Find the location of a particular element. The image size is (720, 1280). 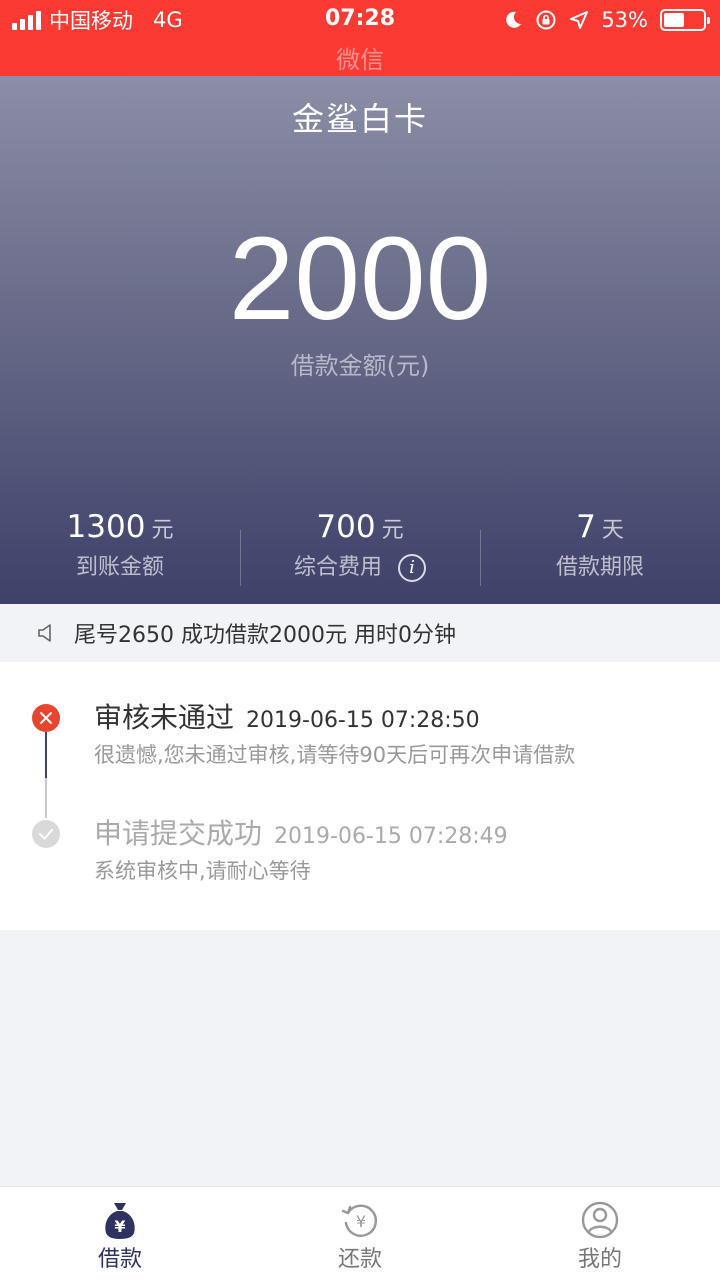

moon-icon is located at coordinates (514, 19).